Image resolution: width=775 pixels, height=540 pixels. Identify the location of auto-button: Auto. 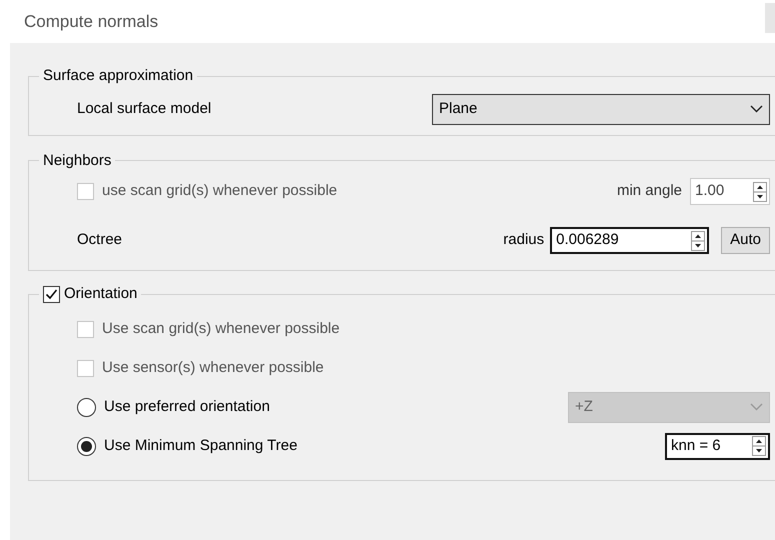
(745, 240).